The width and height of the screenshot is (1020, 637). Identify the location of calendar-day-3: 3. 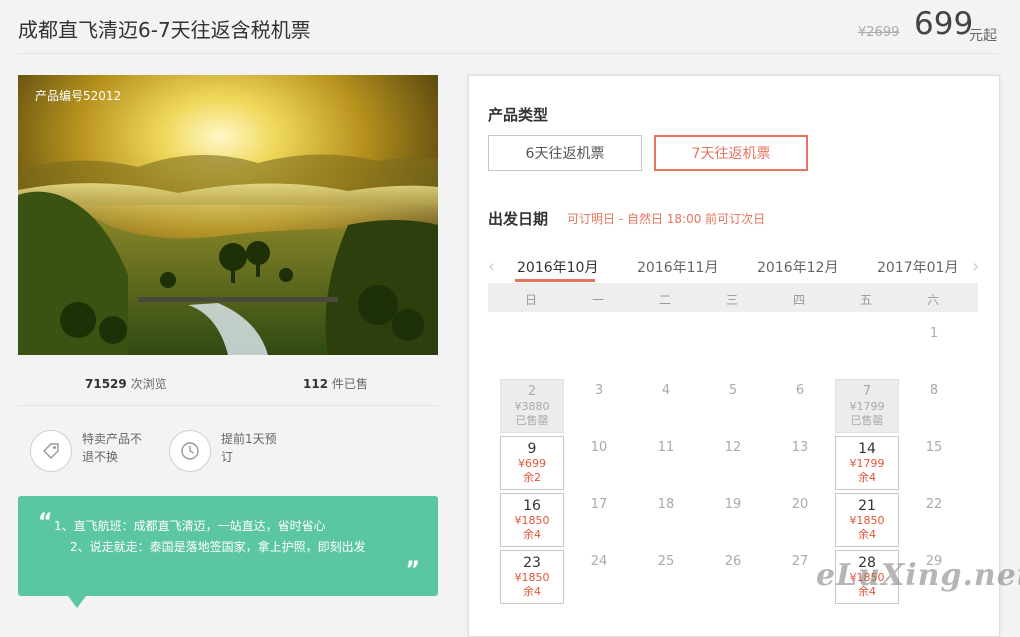
(599, 406).